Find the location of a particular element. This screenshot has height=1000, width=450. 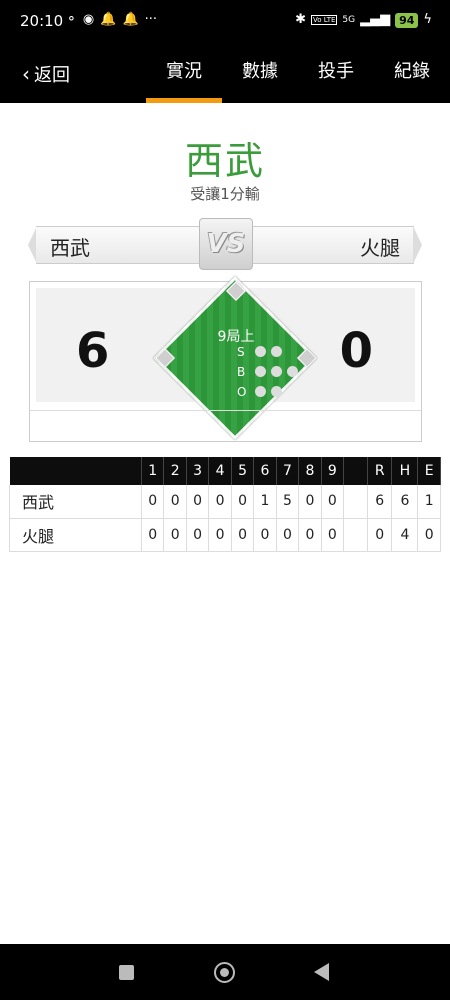

header-team-cell is located at coordinates (75, 471).